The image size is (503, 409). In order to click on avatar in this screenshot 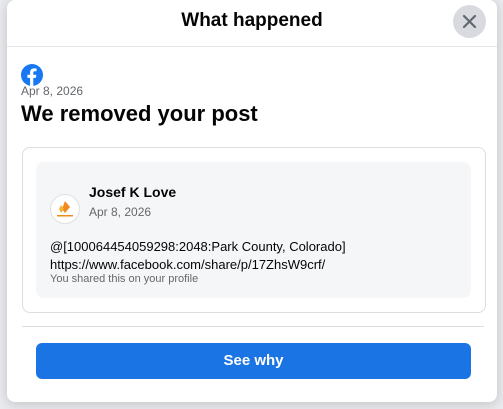, I will do `click(65, 209)`.